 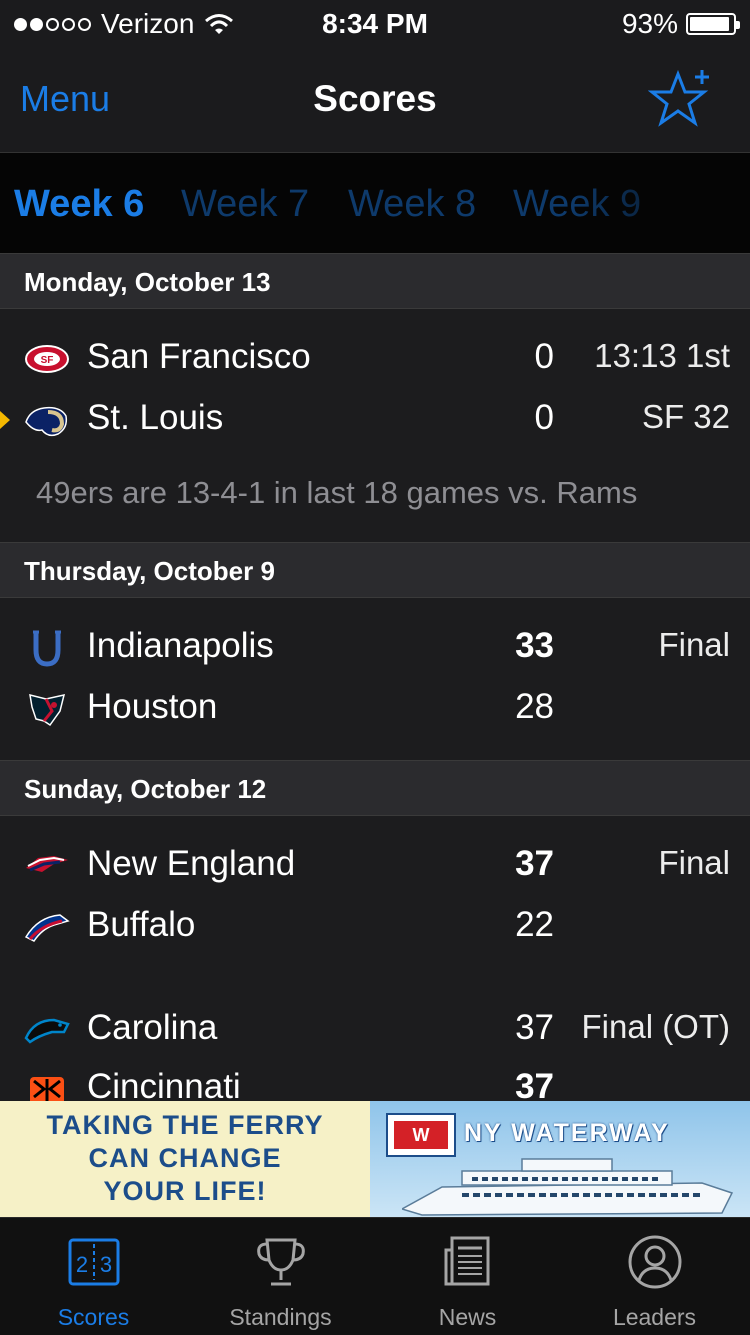 What do you see at coordinates (649, 23) in the screenshot?
I see `battery-percent: 93%` at bounding box center [649, 23].